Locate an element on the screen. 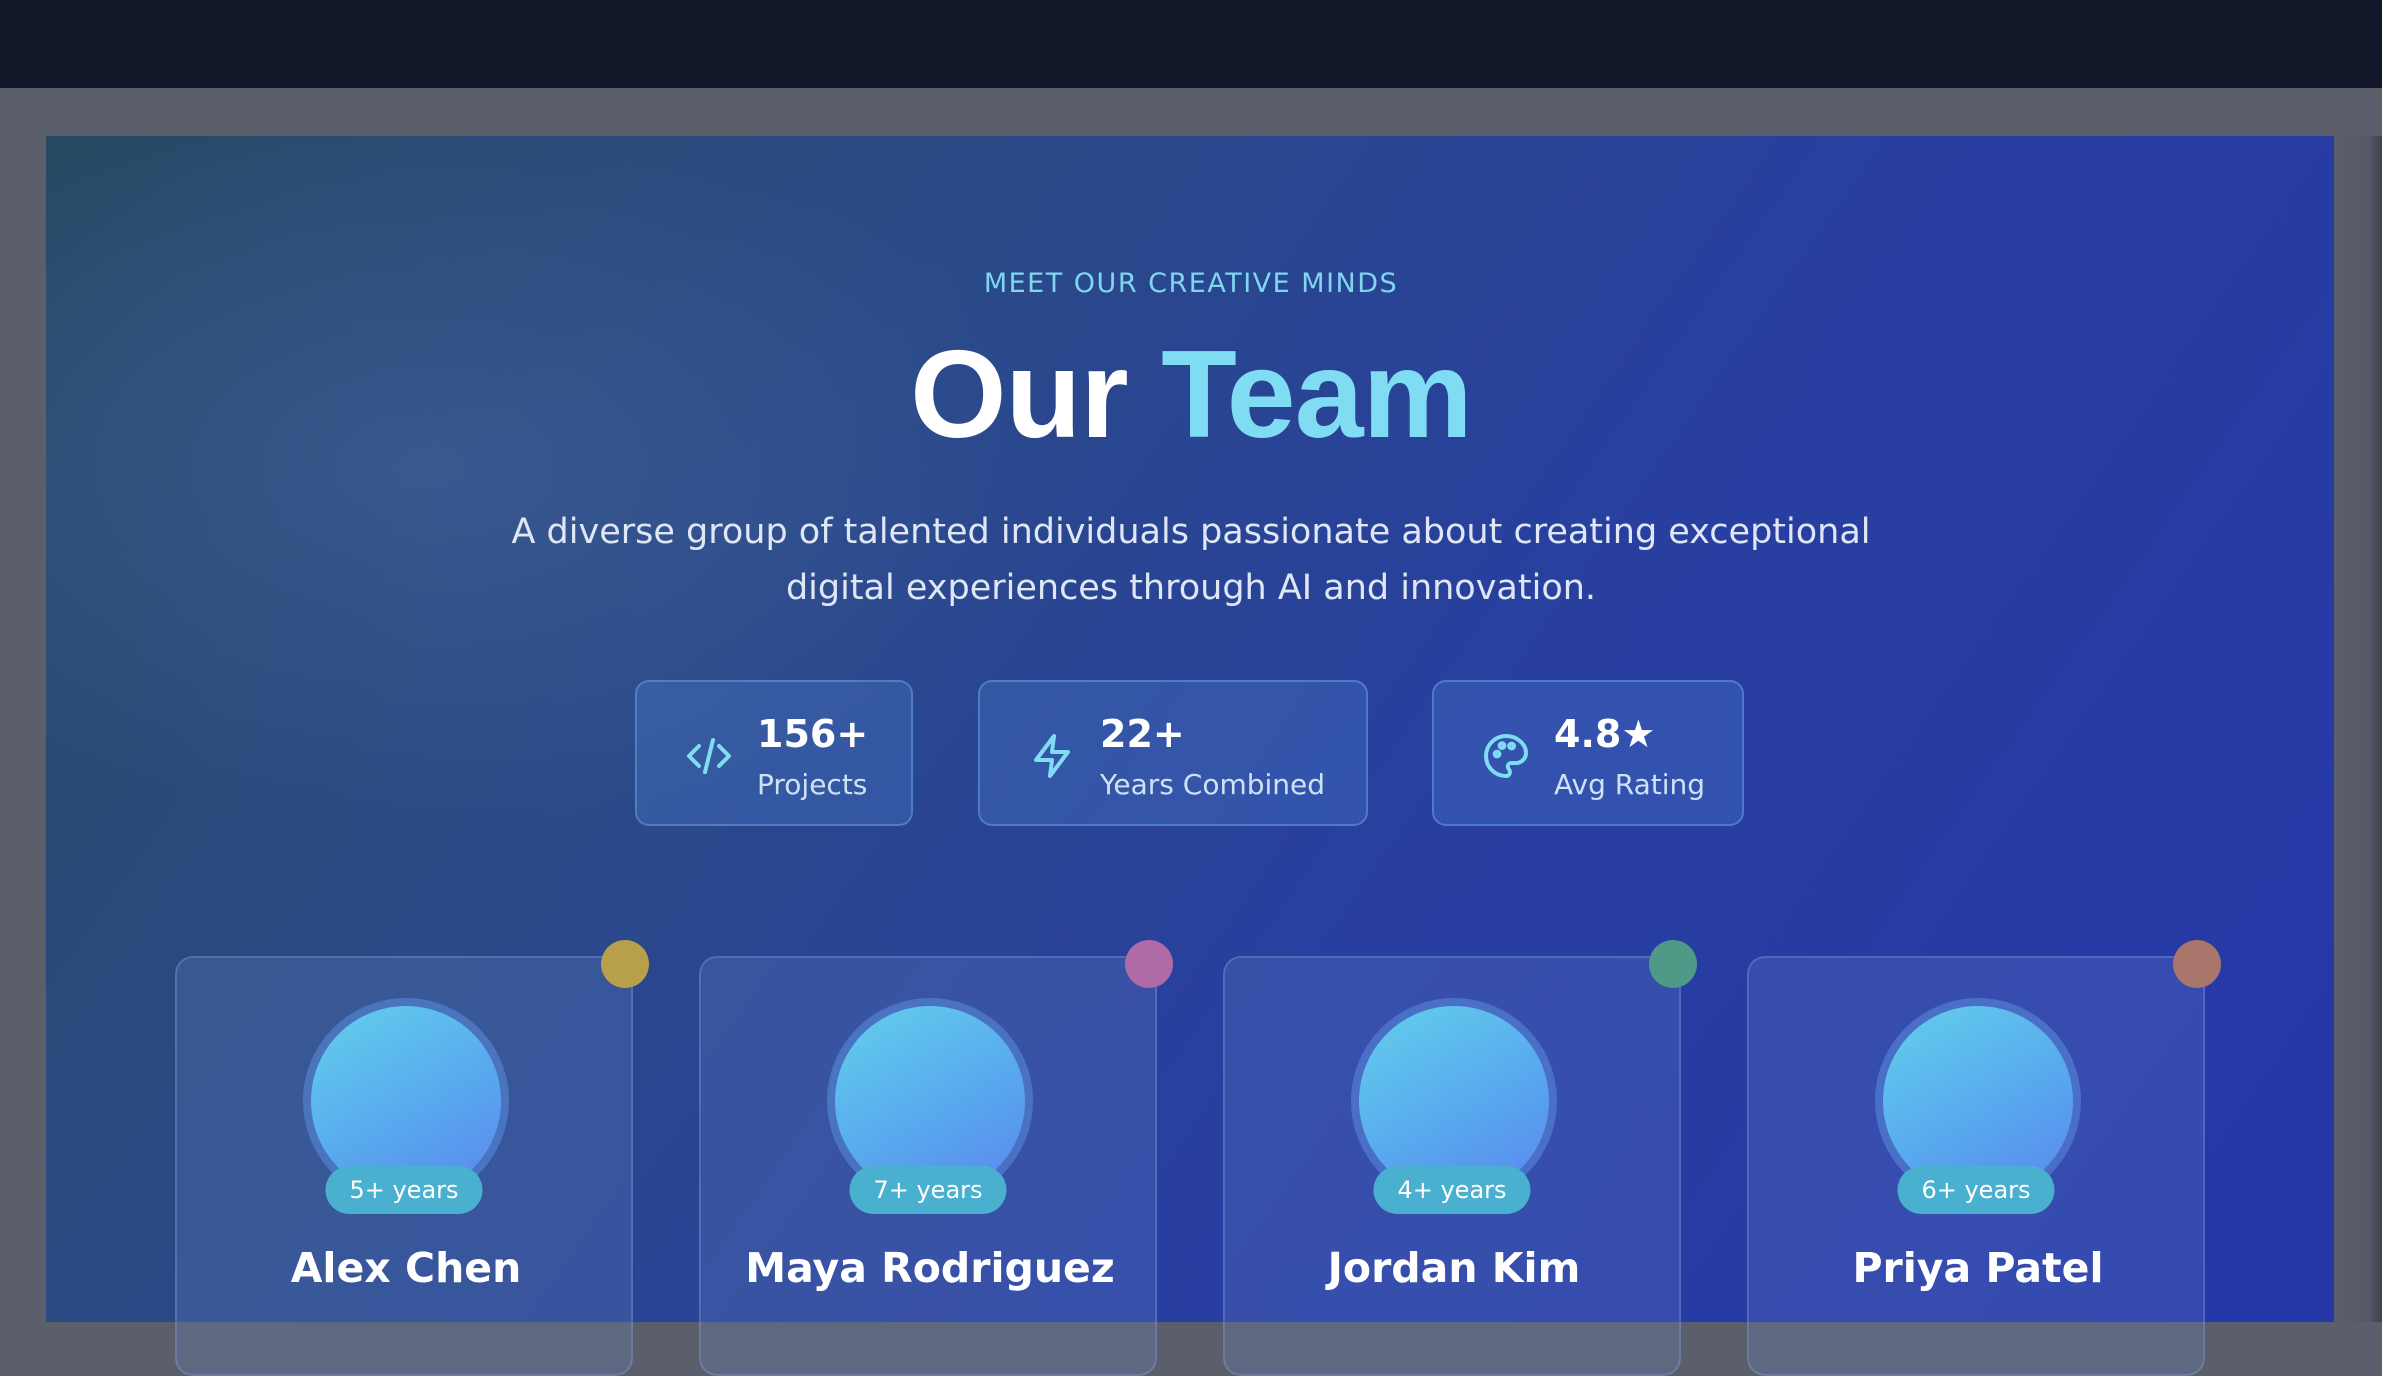 The image size is (2382, 1376). stat-card-projects: 156+ Projects is located at coordinates (774, 753).